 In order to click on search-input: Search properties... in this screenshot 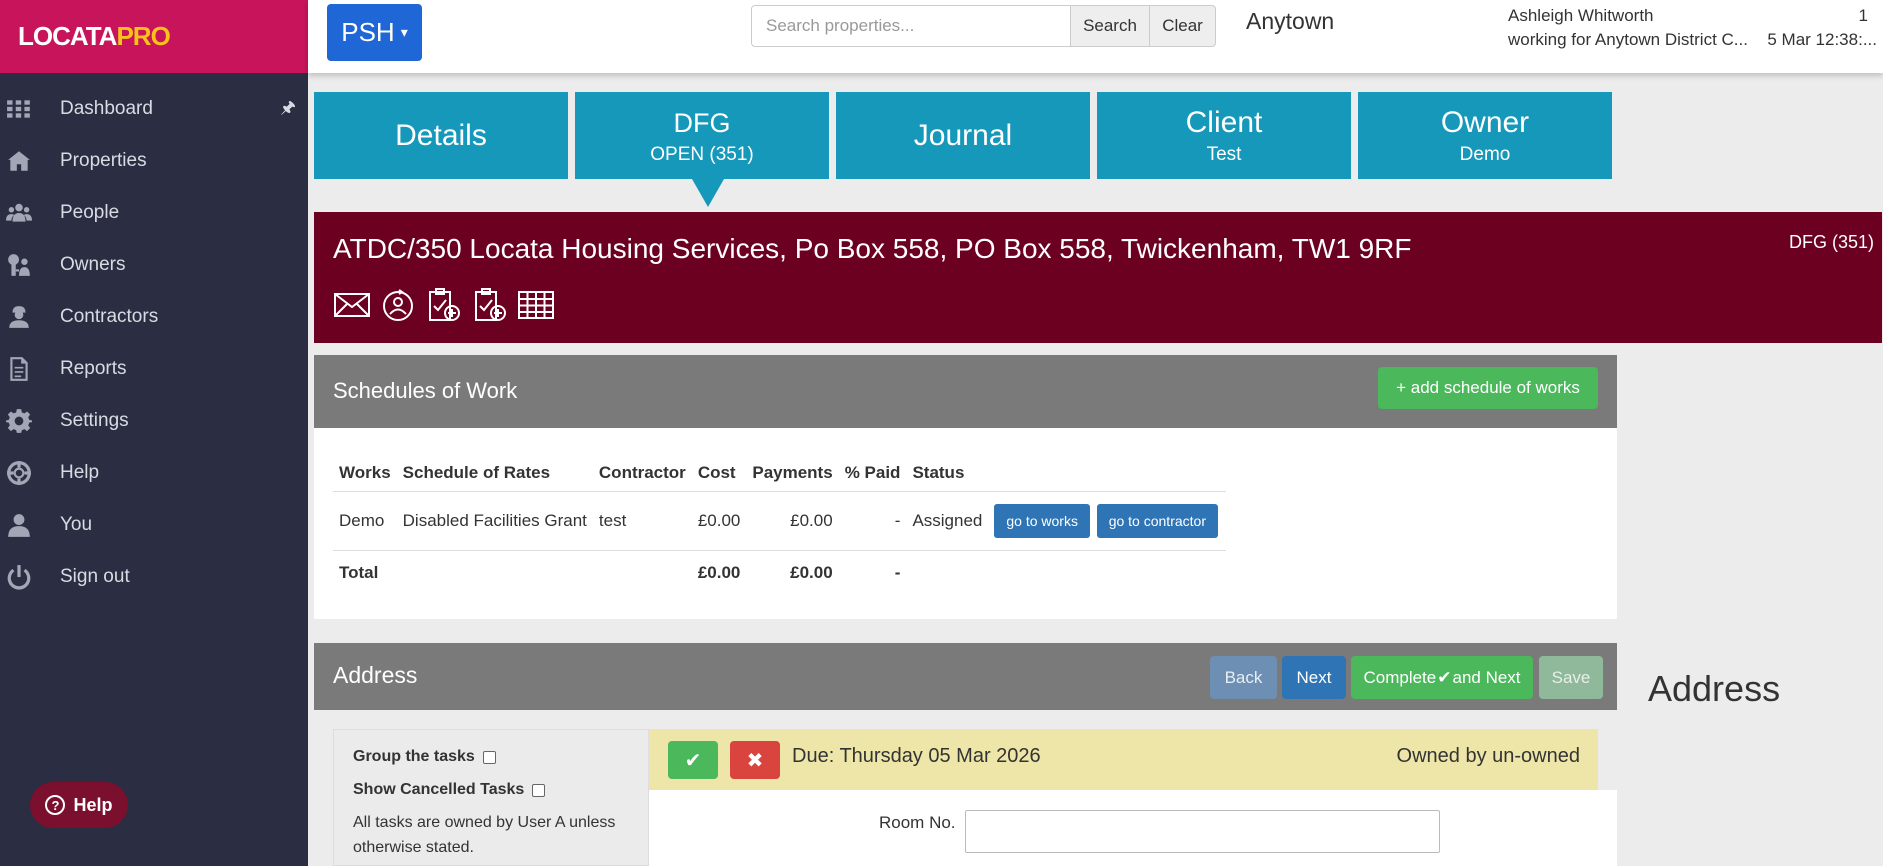, I will do `click(911, 26)`.